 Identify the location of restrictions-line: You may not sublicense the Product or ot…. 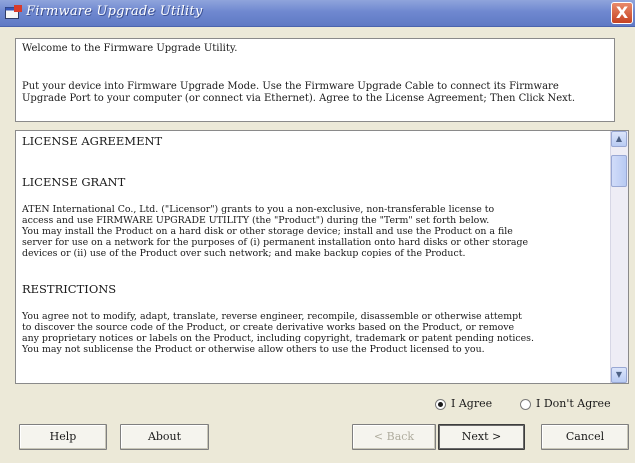
(253, 349).